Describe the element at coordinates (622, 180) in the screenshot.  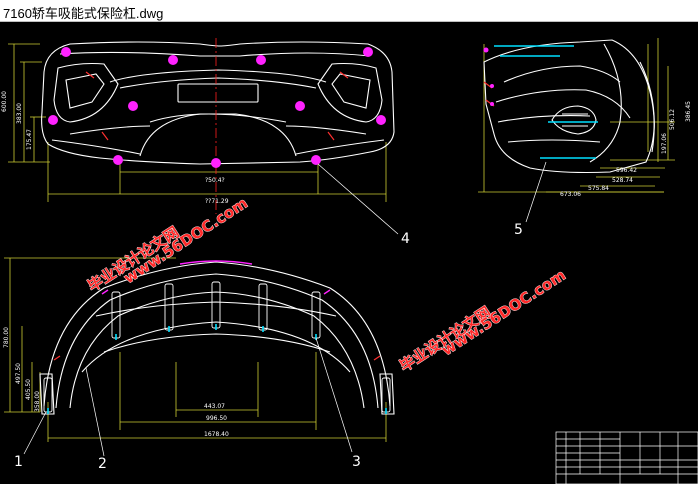
I see `dim-side-d2: 528.74` at that location.